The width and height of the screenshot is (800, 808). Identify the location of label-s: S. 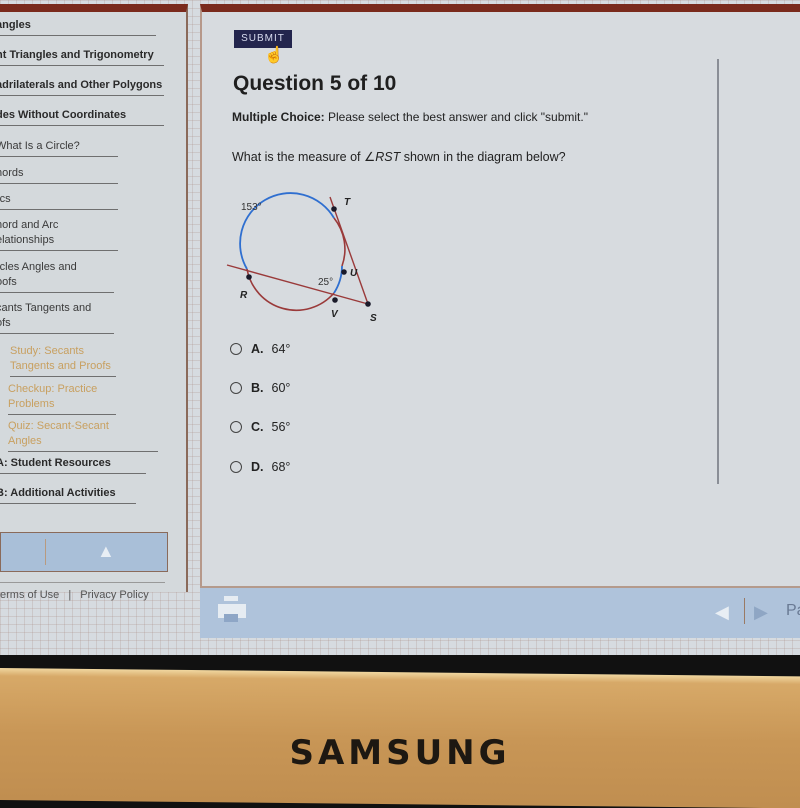
(373, 318).